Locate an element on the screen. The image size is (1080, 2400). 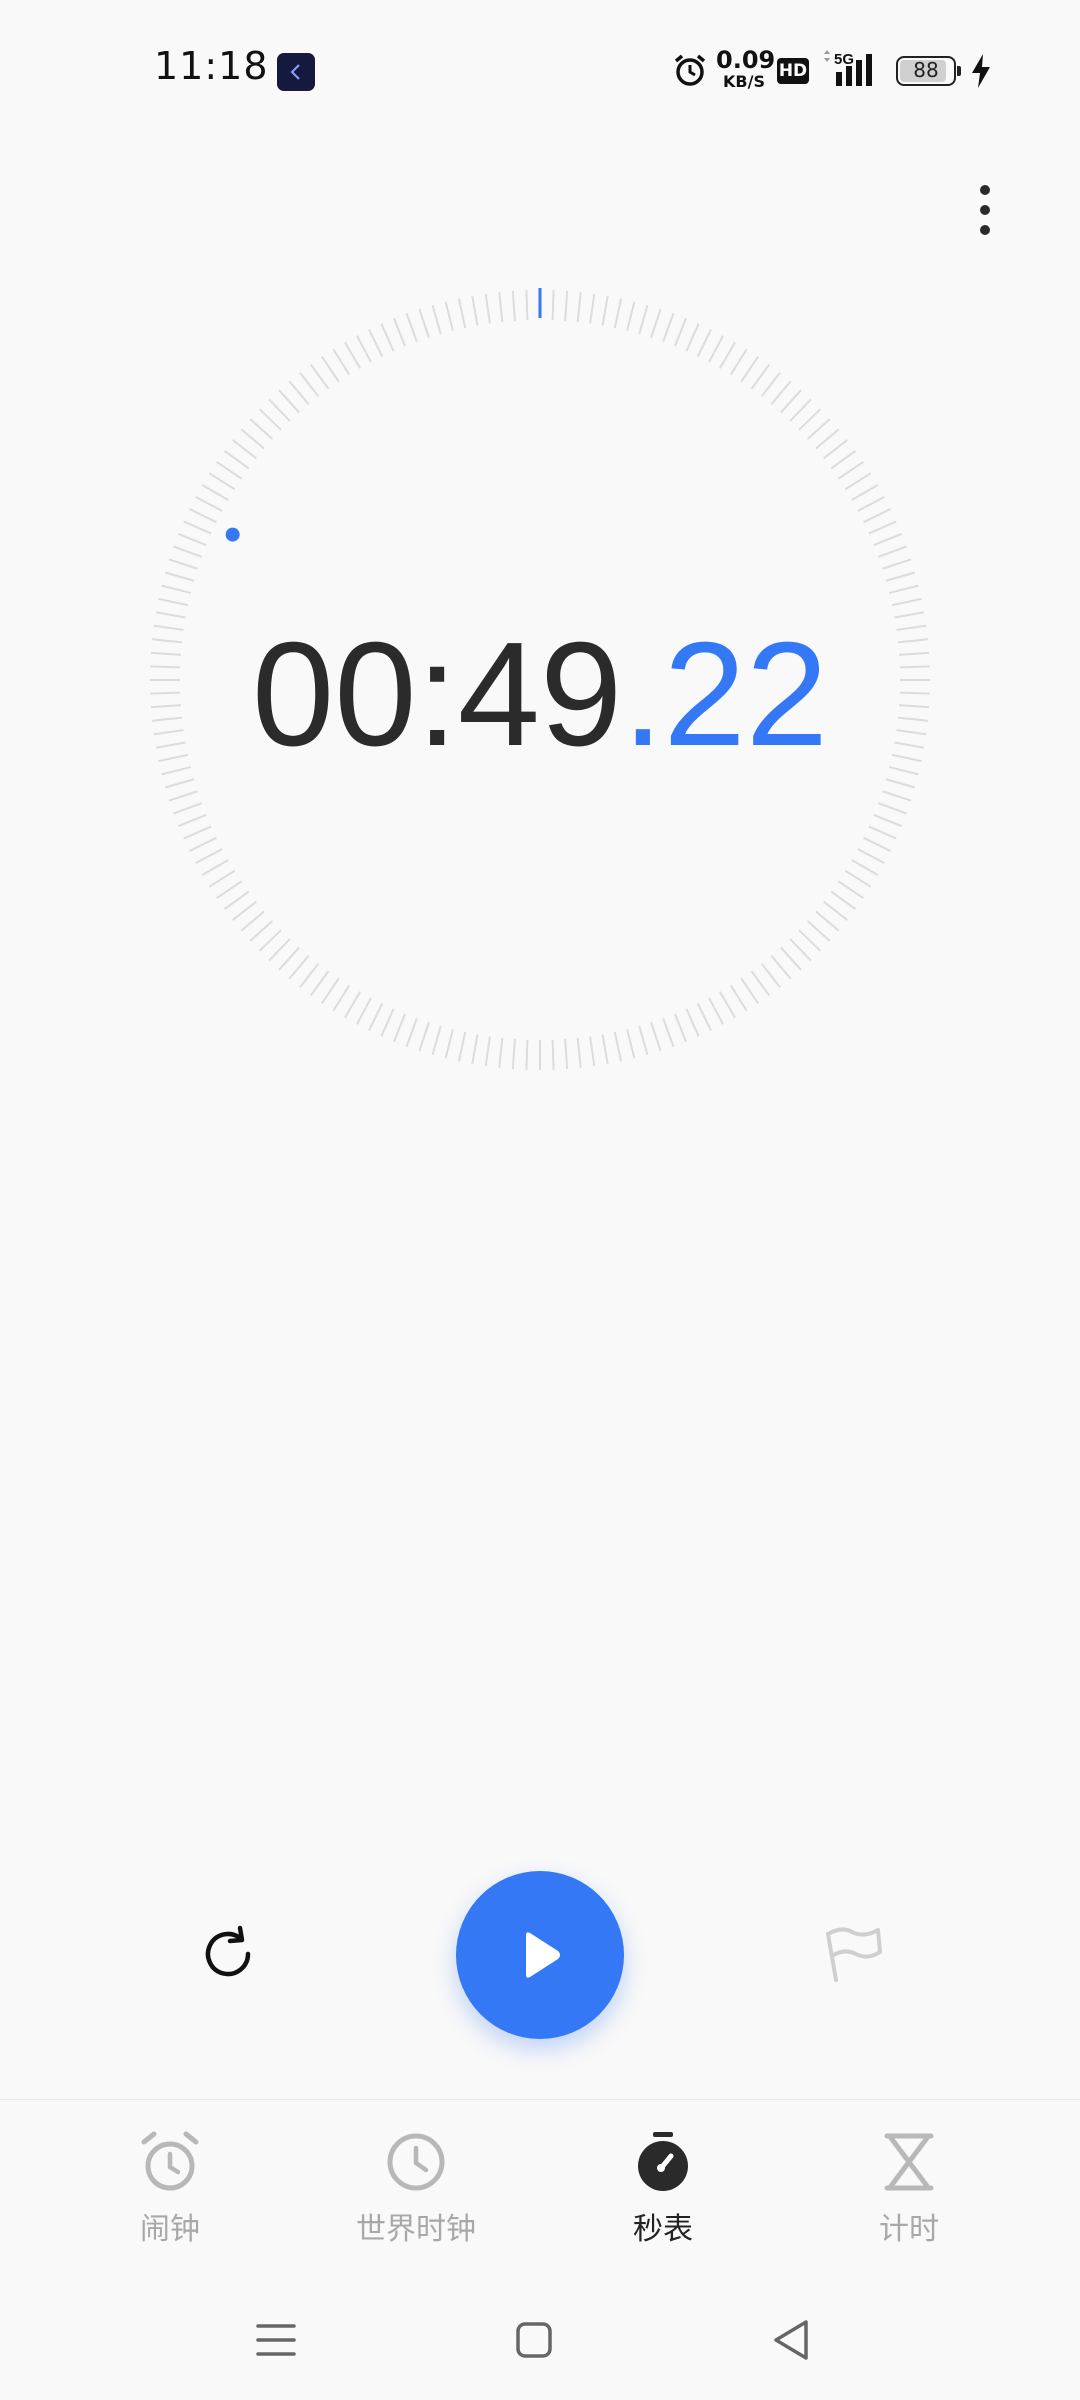
nav-item-timer: 计时 is located at coordinates (909, 2189).